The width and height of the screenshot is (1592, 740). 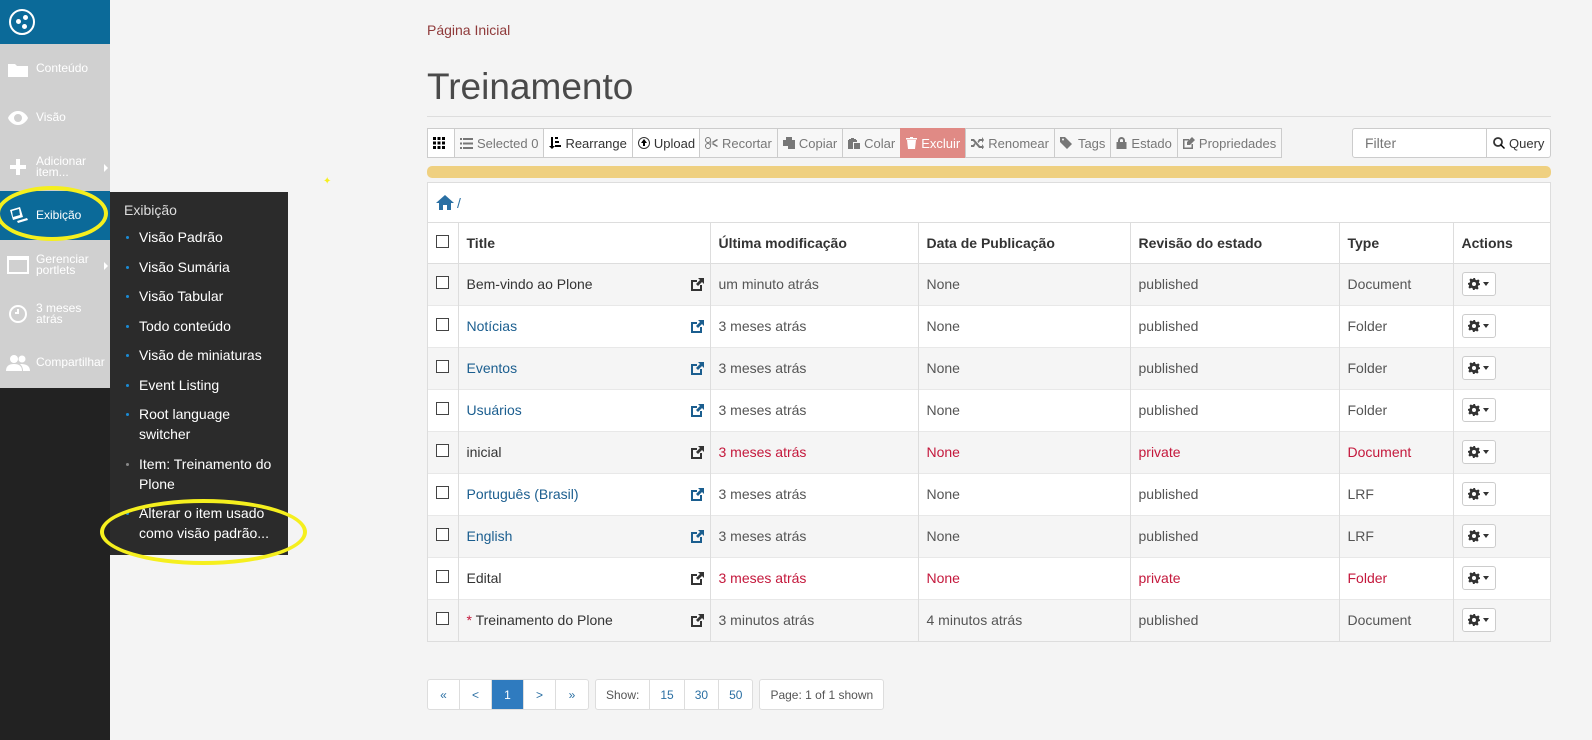 I want to click on table-row: Usuários 3 meses atrás None published Folder, so click(x=989, y=409).